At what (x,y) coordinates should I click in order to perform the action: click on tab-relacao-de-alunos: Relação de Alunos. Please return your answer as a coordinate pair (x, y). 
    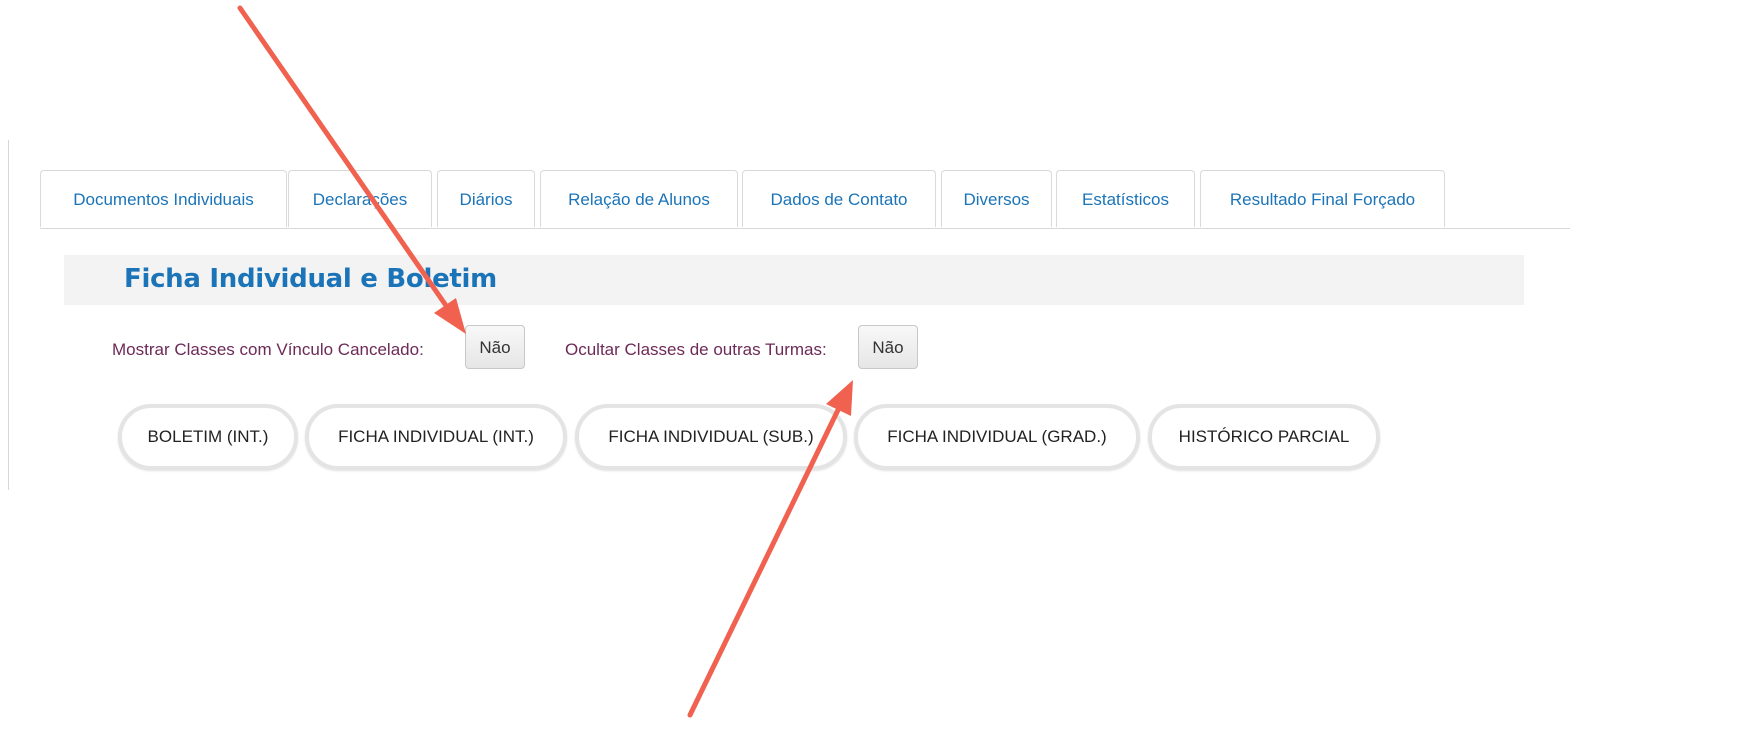
    Looking at the image, I should click on (639, 198).